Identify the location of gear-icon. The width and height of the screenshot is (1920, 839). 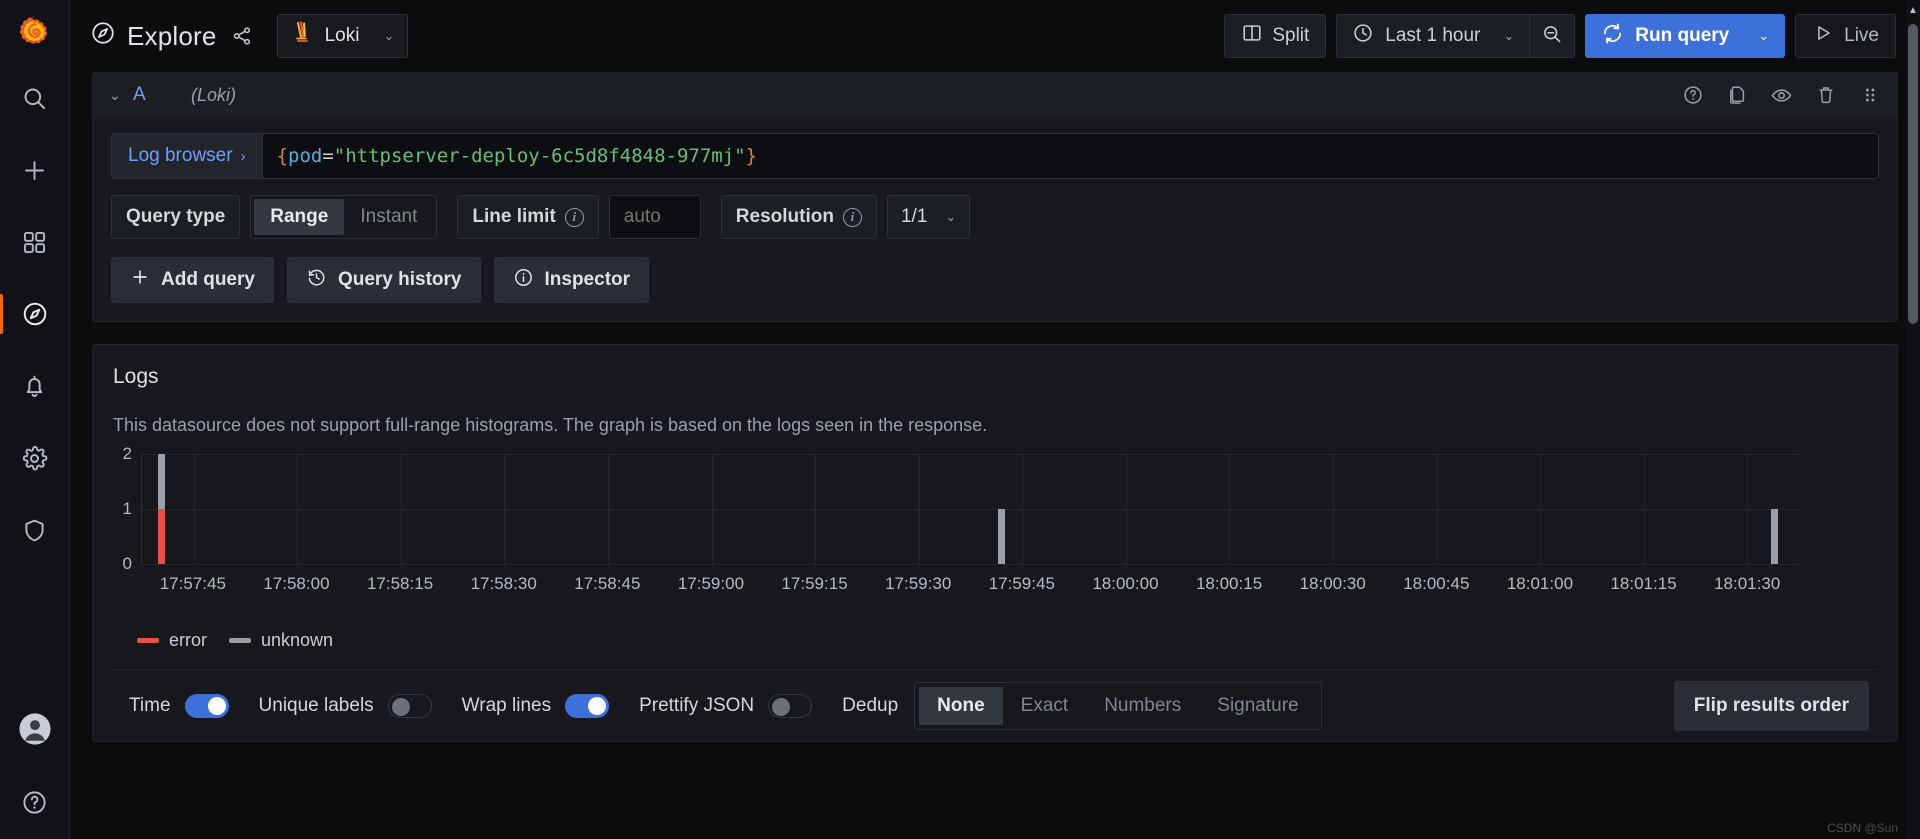
(34, 458).